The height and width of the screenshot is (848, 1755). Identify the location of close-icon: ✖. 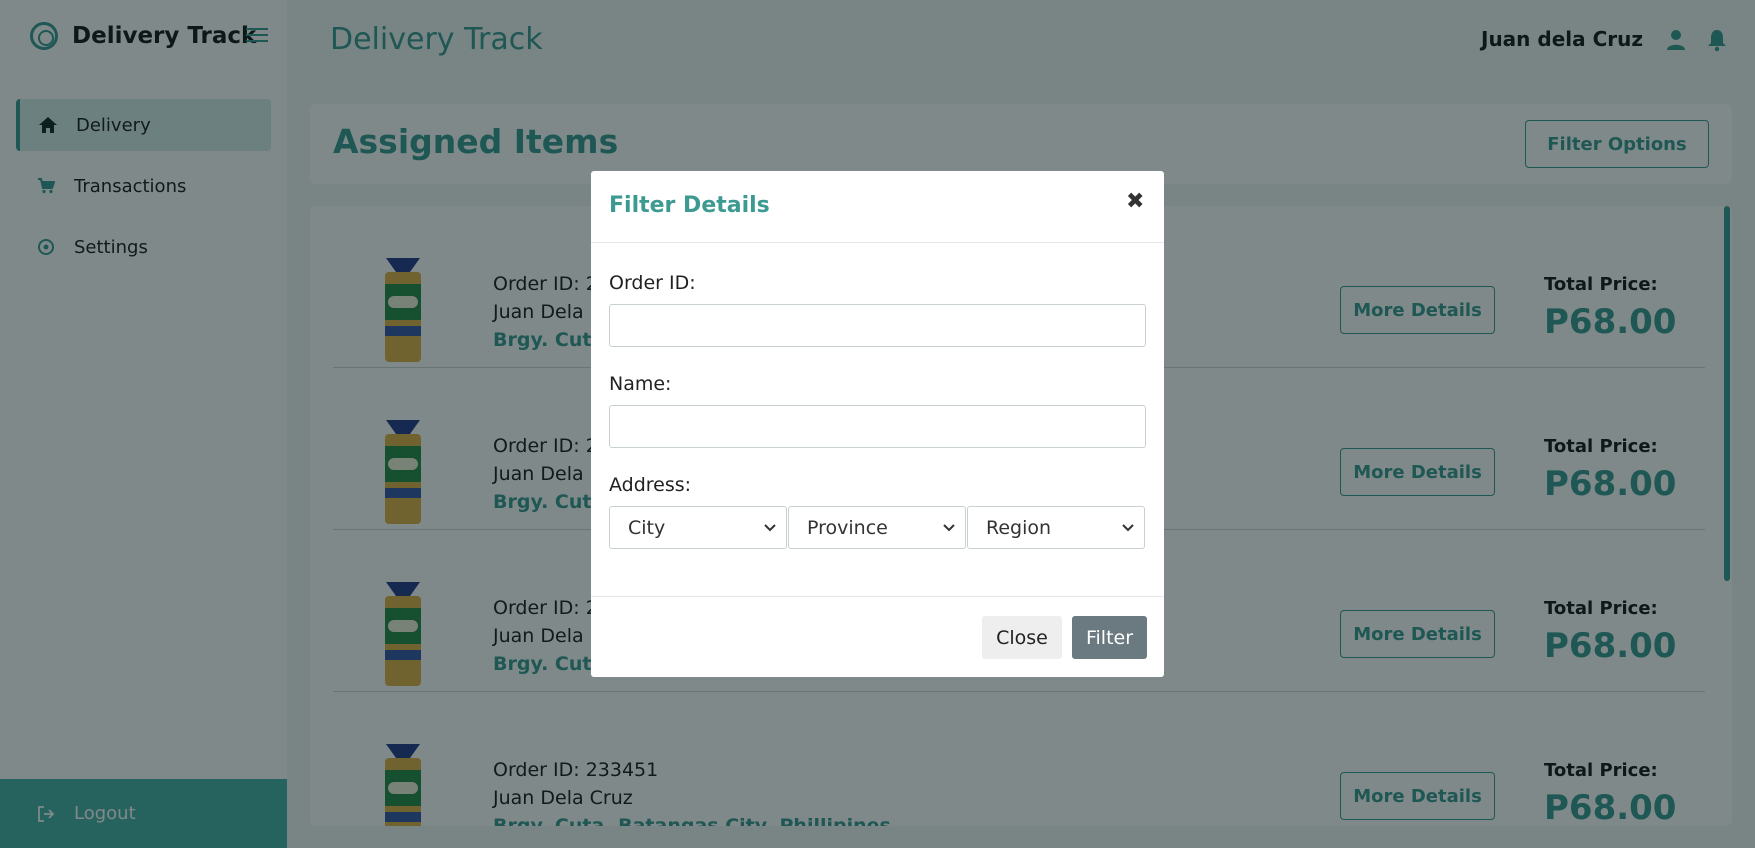
(1135, 201).